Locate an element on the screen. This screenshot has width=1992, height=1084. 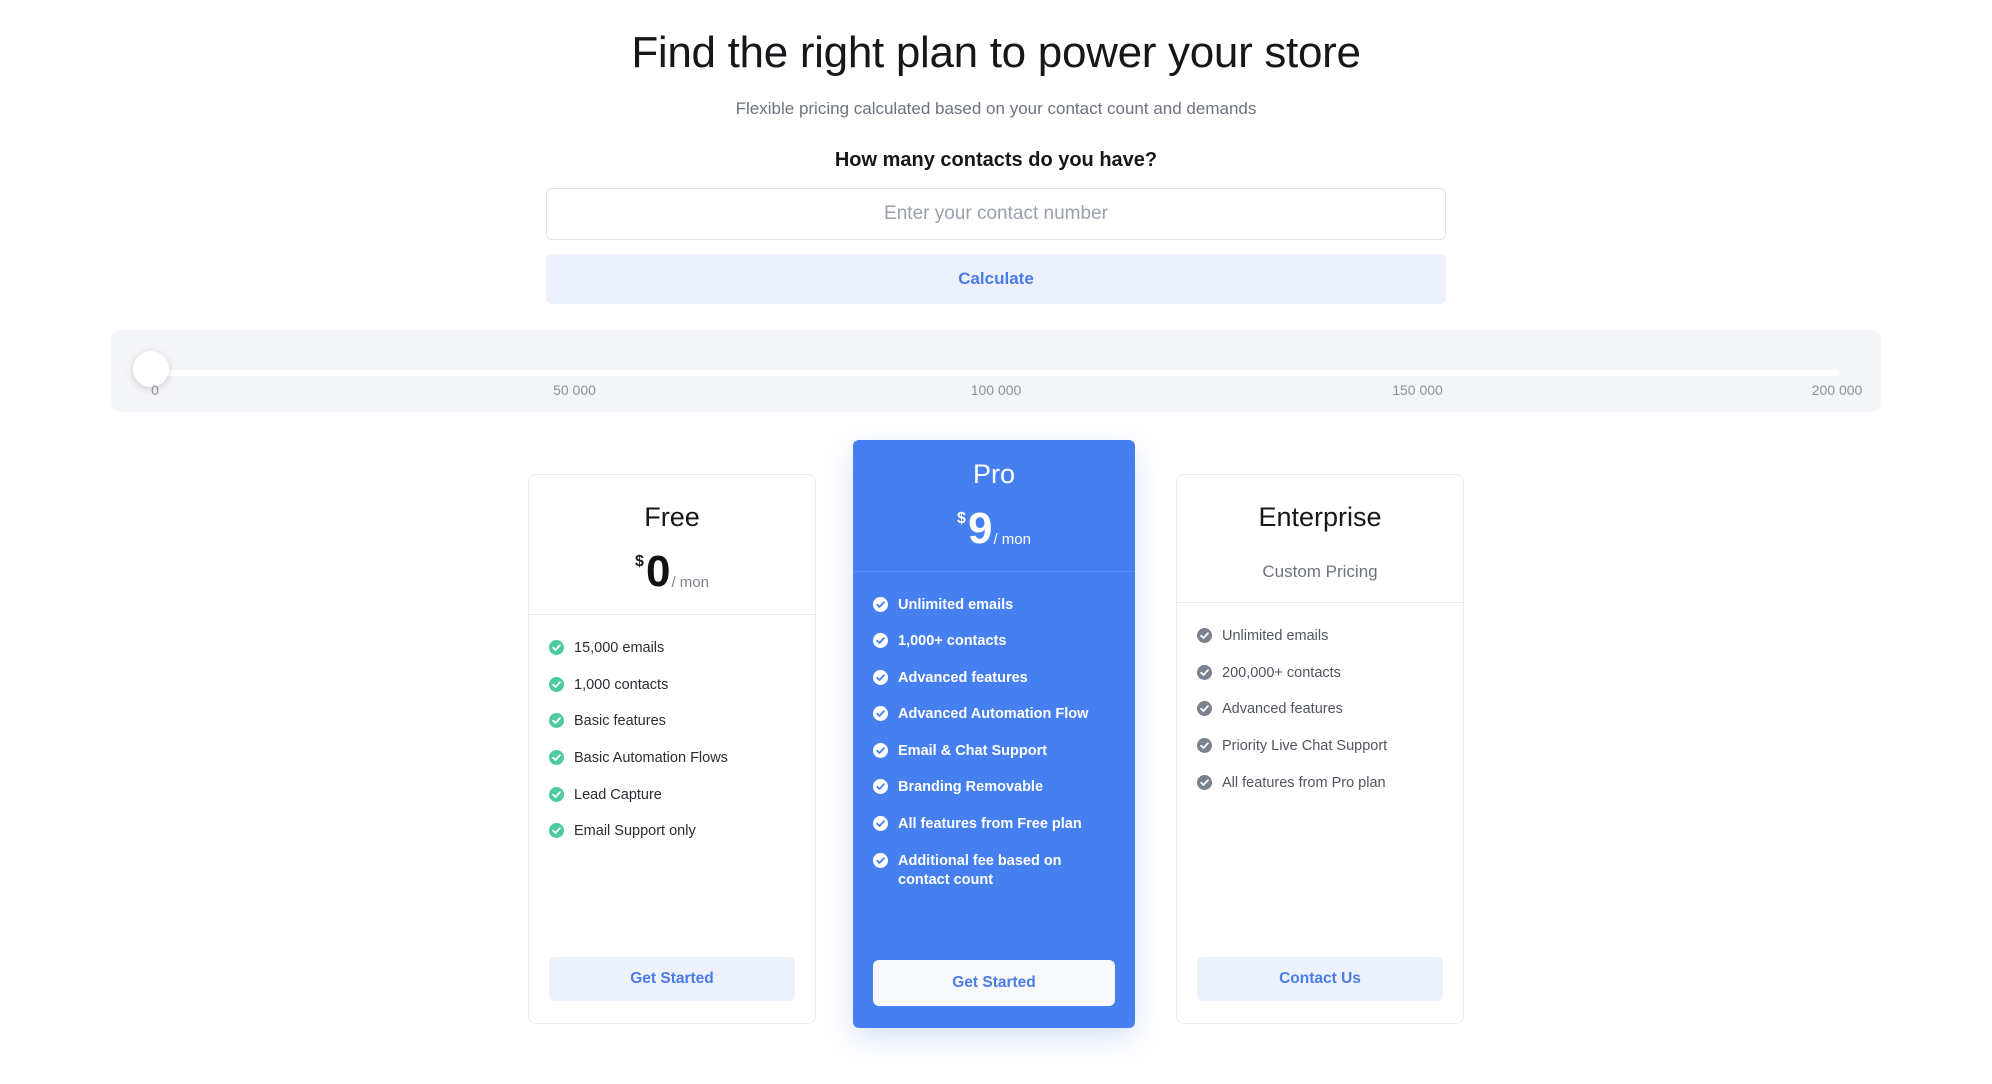
feature-item: All features from Free plan is located at coordinates (994, 825).